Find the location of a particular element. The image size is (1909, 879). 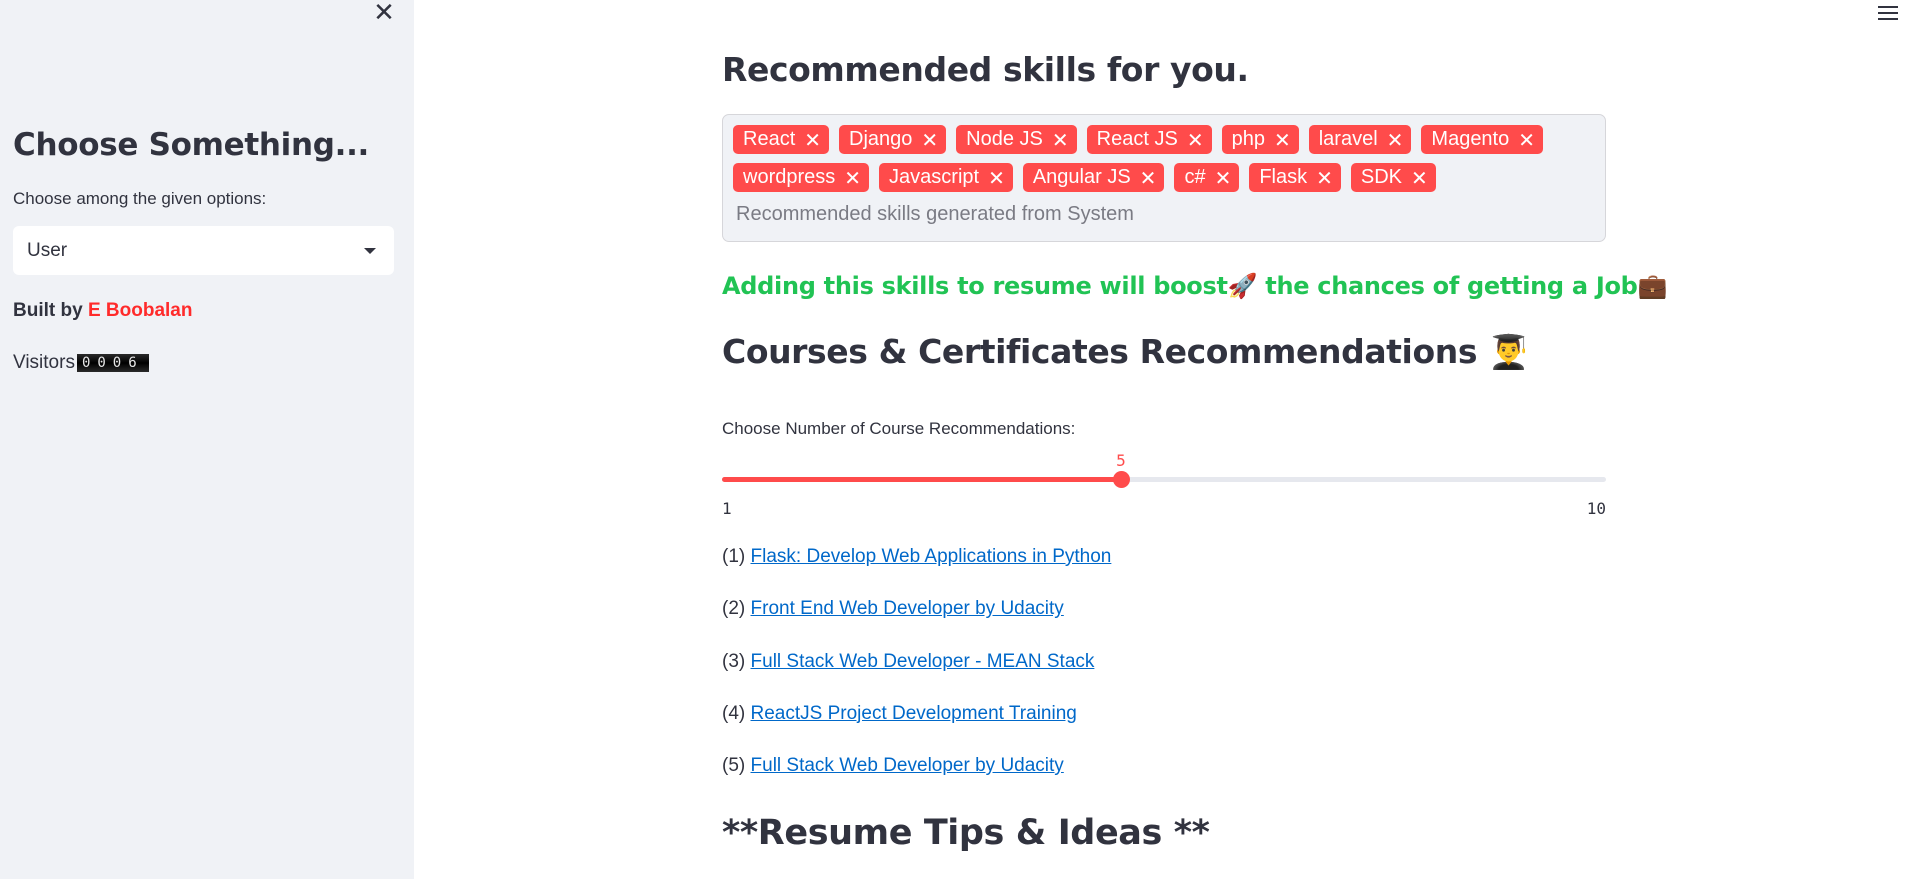

visitor-counter: 0006 is located at coordinates (112, 363).